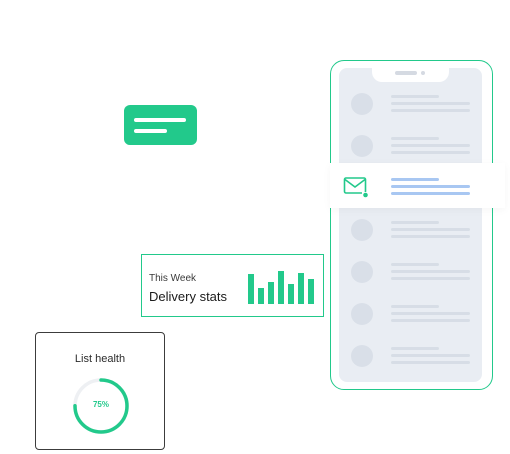 The image size is (510, 454). I want to click on chat-bubble-icon, so click(160, 125).